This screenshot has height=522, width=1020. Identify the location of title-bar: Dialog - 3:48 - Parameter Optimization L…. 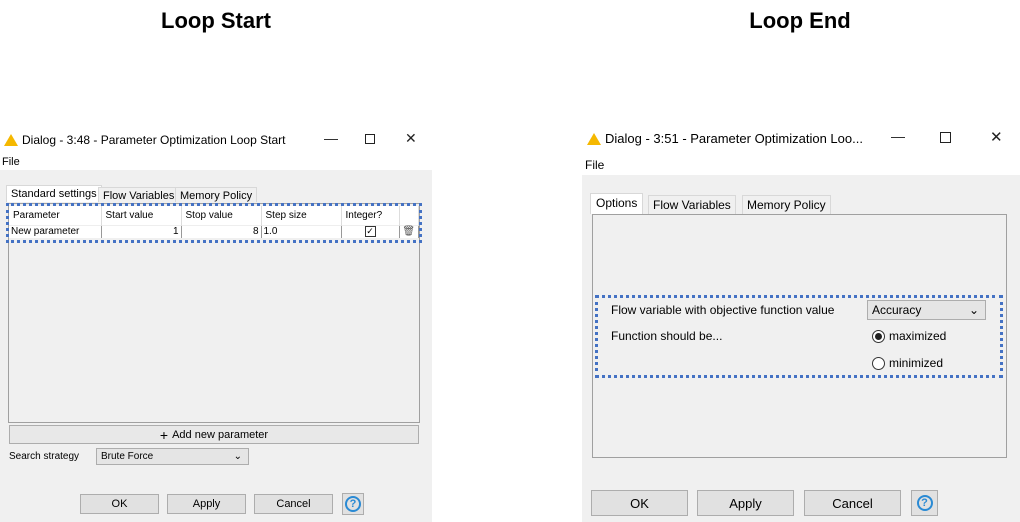
(144, 140).